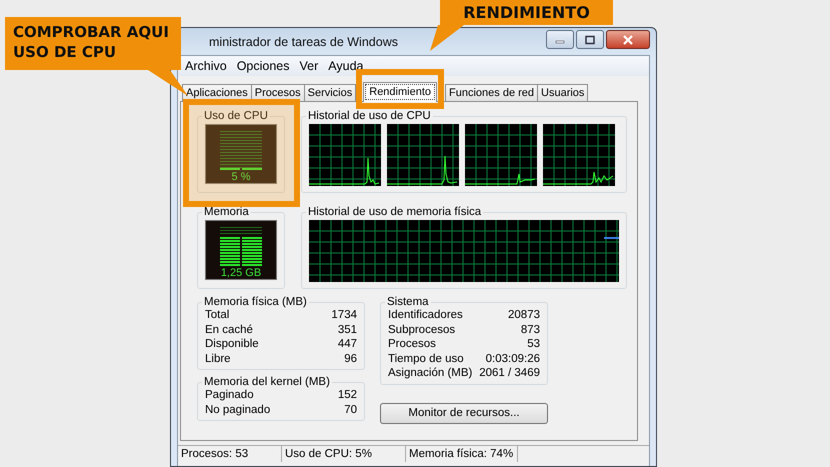 This screenshot has height=467, width=830. I want to click on menu-item: Archivo, so click(206, 66).